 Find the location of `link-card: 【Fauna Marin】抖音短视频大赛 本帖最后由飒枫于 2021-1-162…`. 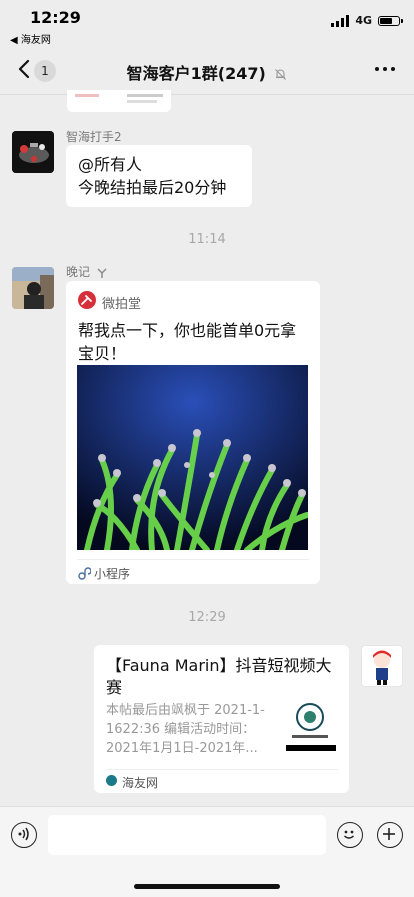

link-card: 【Fauna Marin】抖音短视频大赛 本帖最后由飒枫于 2021-1-162… is located at coordinates (221, 719).